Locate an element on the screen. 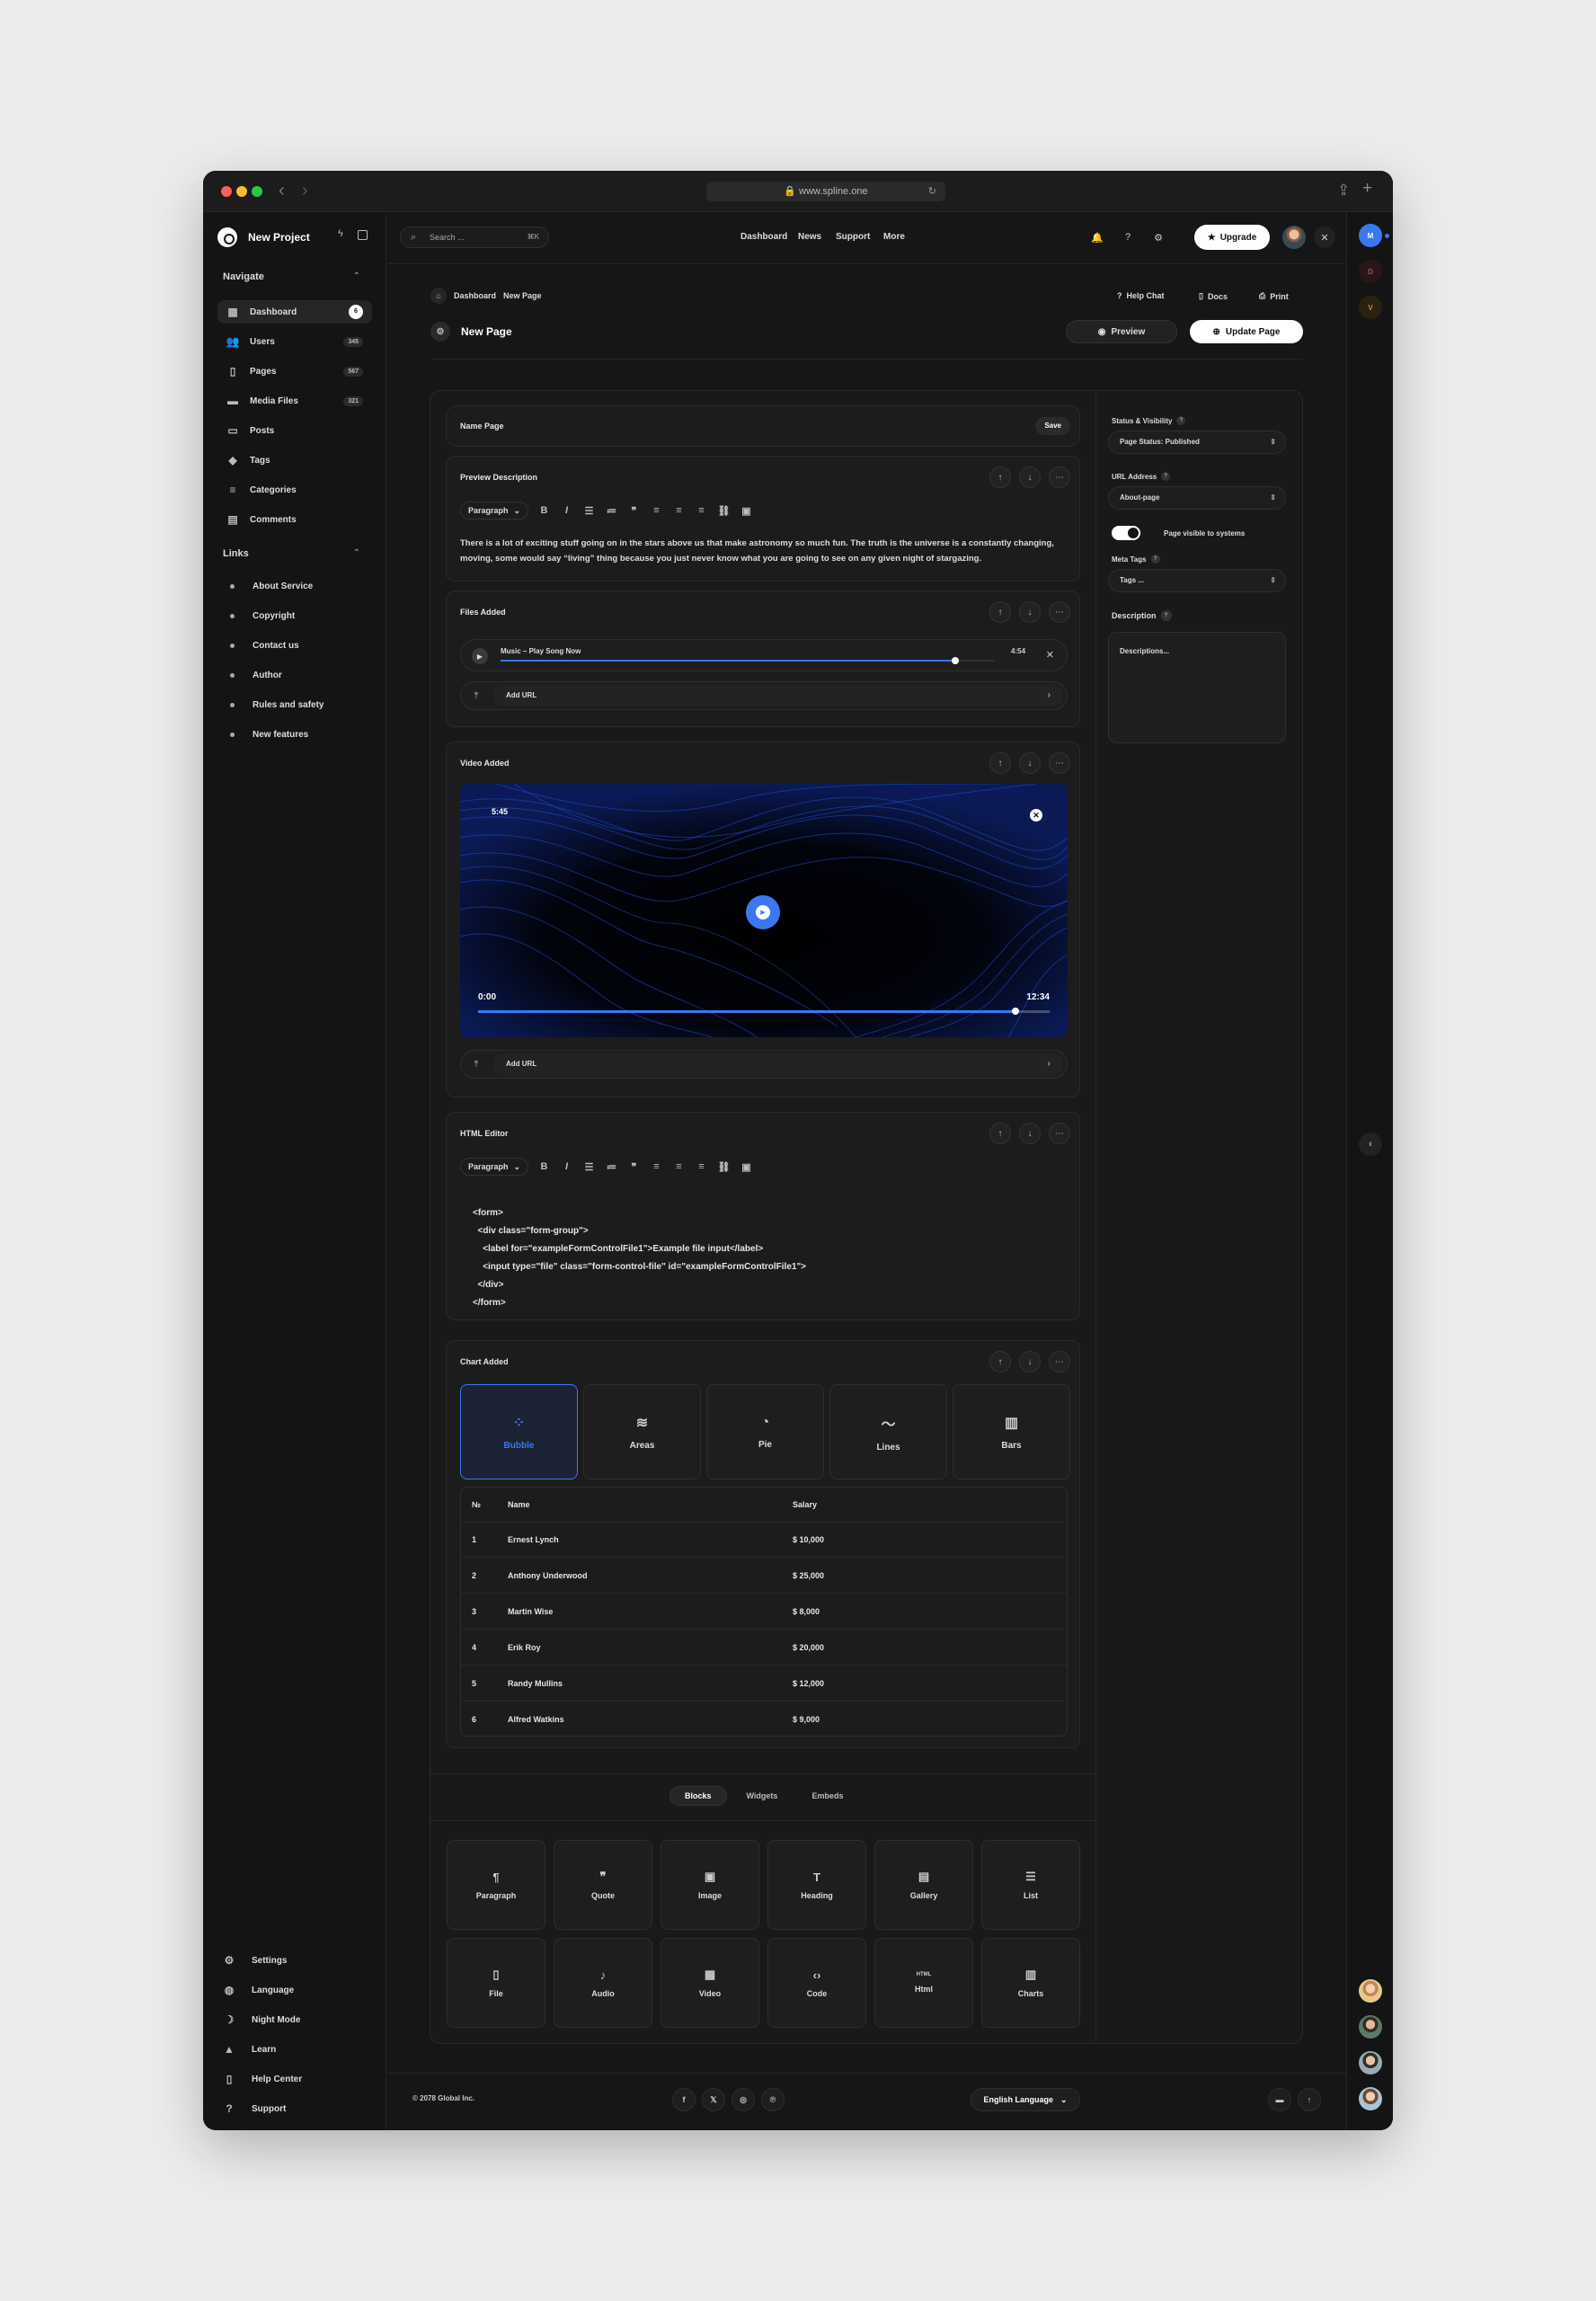  block-image: ▣ Image is located at coordinates (710, 1885).